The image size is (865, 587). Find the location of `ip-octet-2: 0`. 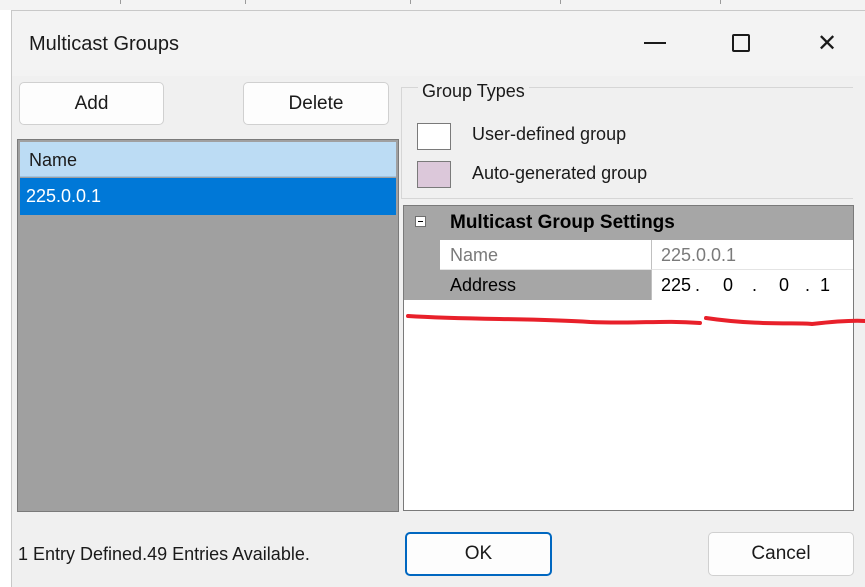

ip-octet-2: 0 is located at coordinates (728, 285).